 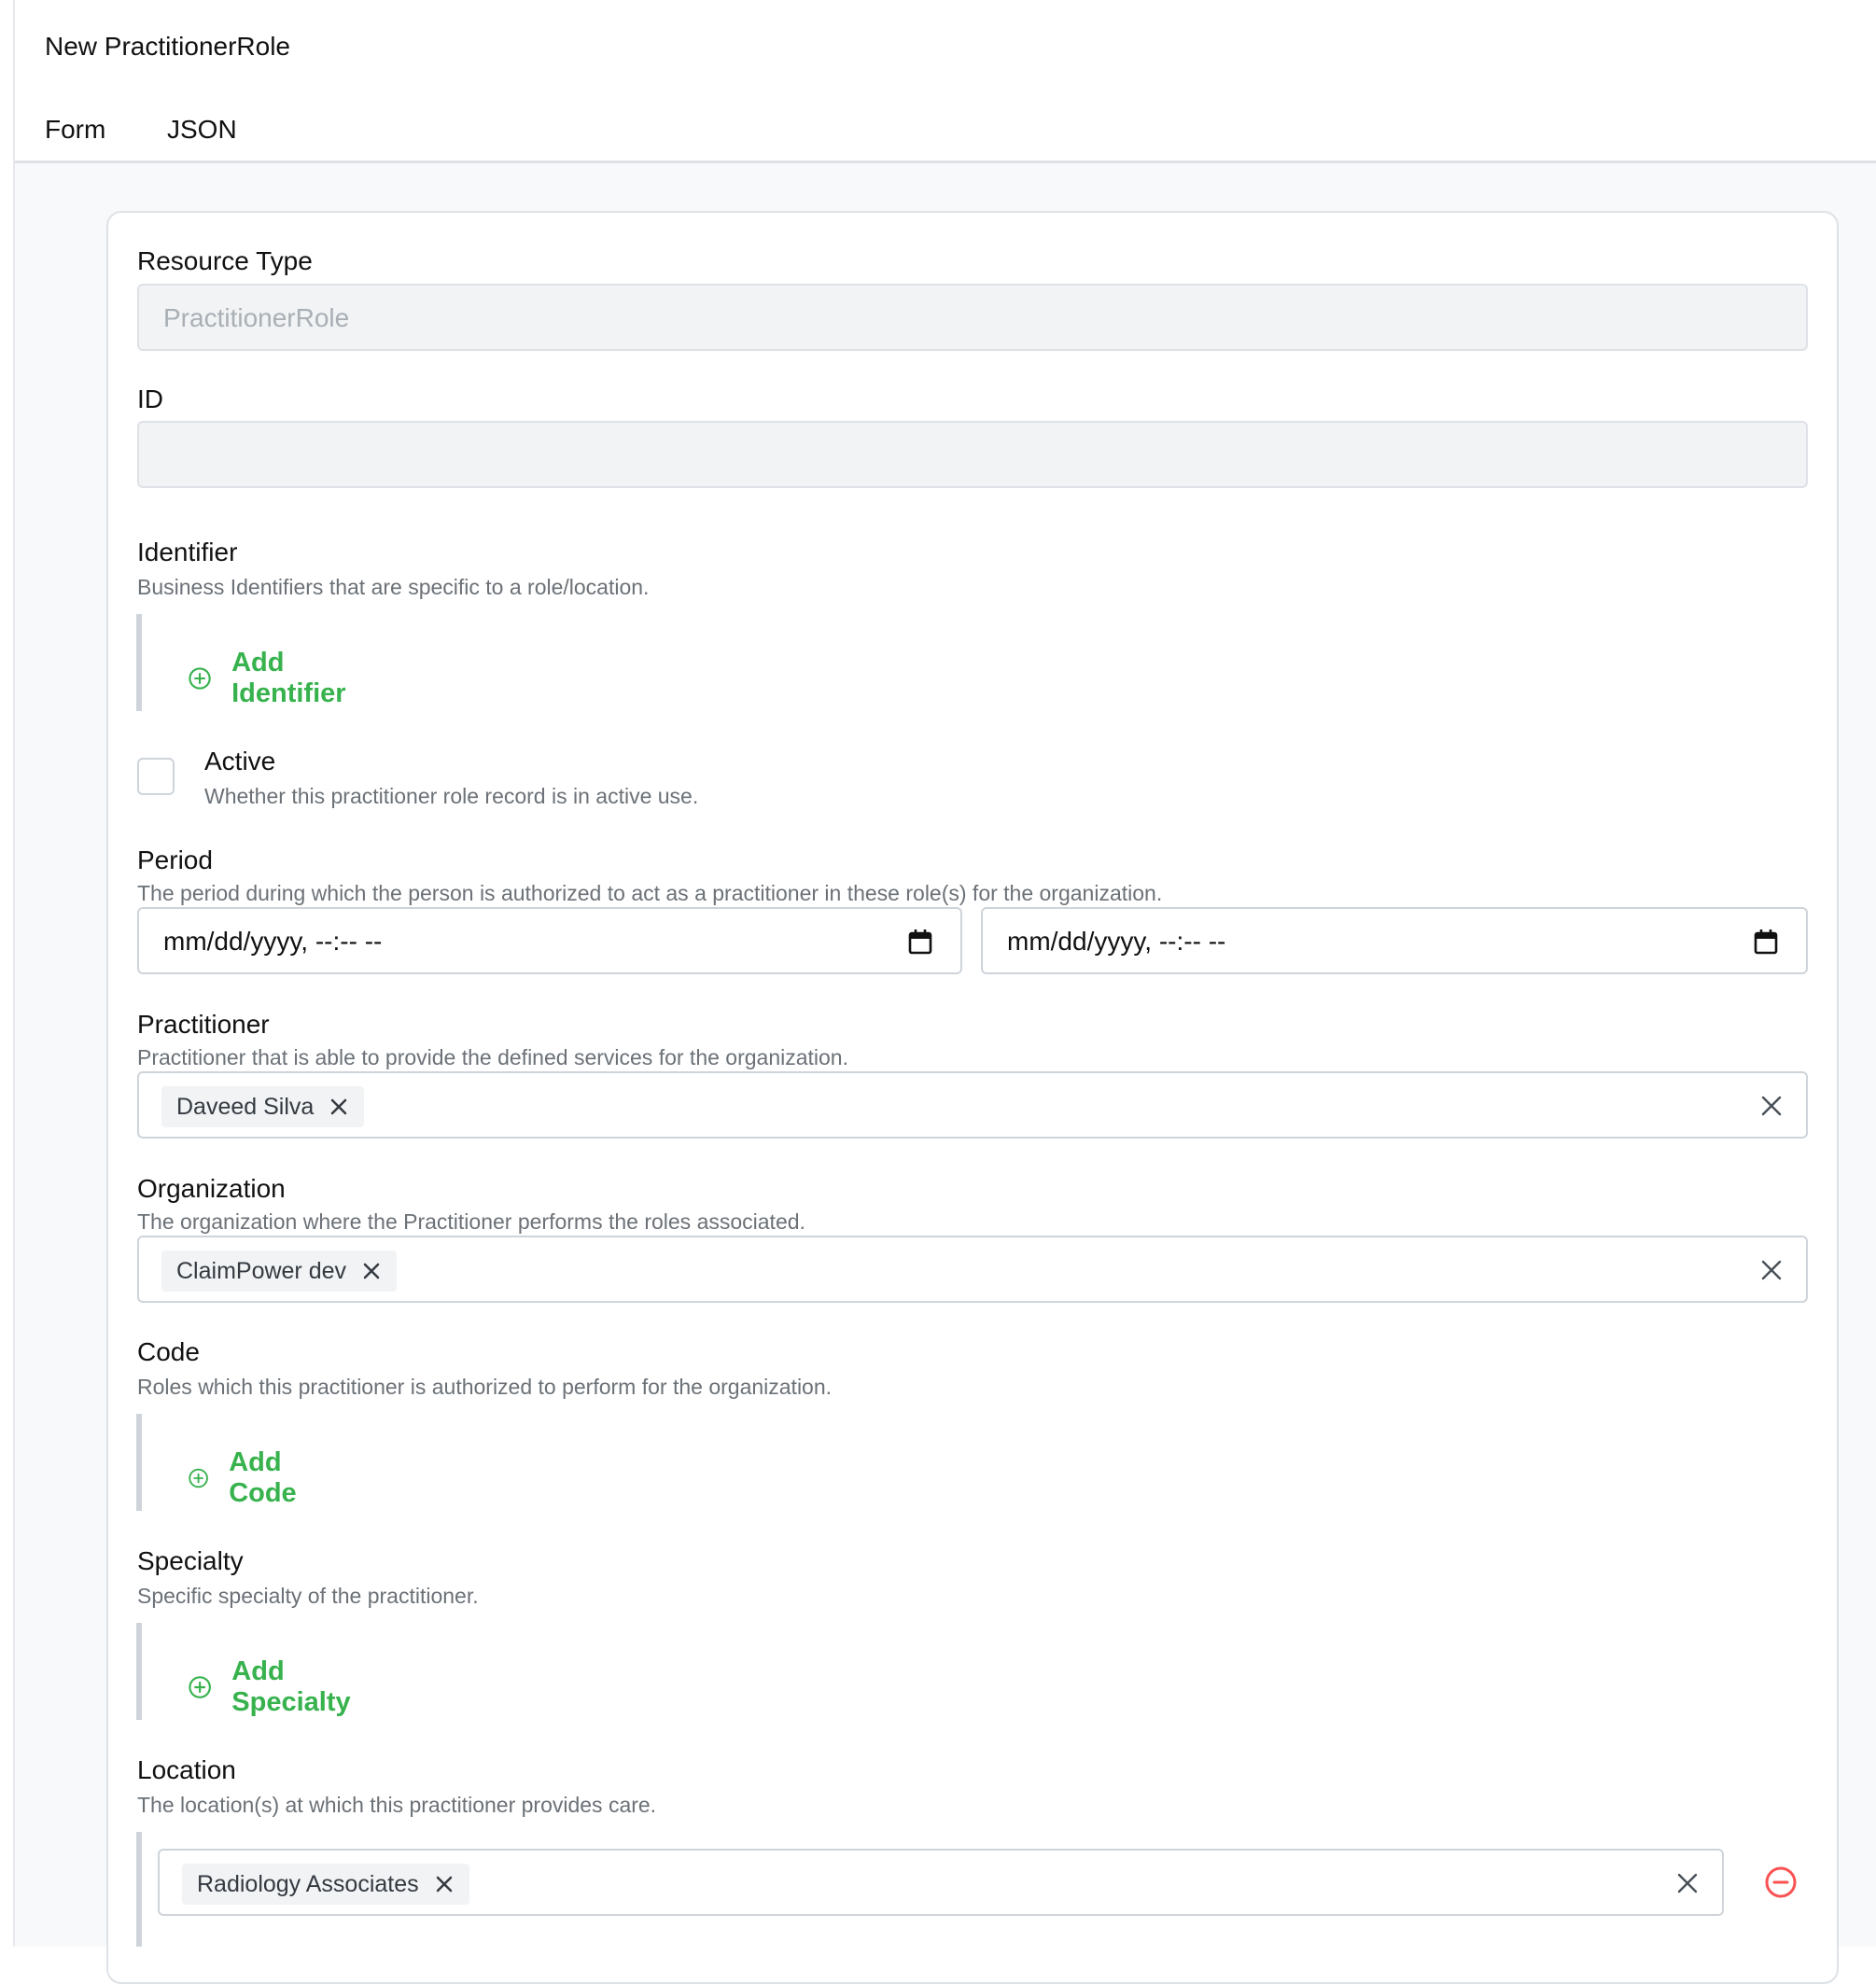 What do you see at coordinates (167, 46) in the screenshot?
I see `page-title: New PractitionerRole` at bounding box center [167, 46].